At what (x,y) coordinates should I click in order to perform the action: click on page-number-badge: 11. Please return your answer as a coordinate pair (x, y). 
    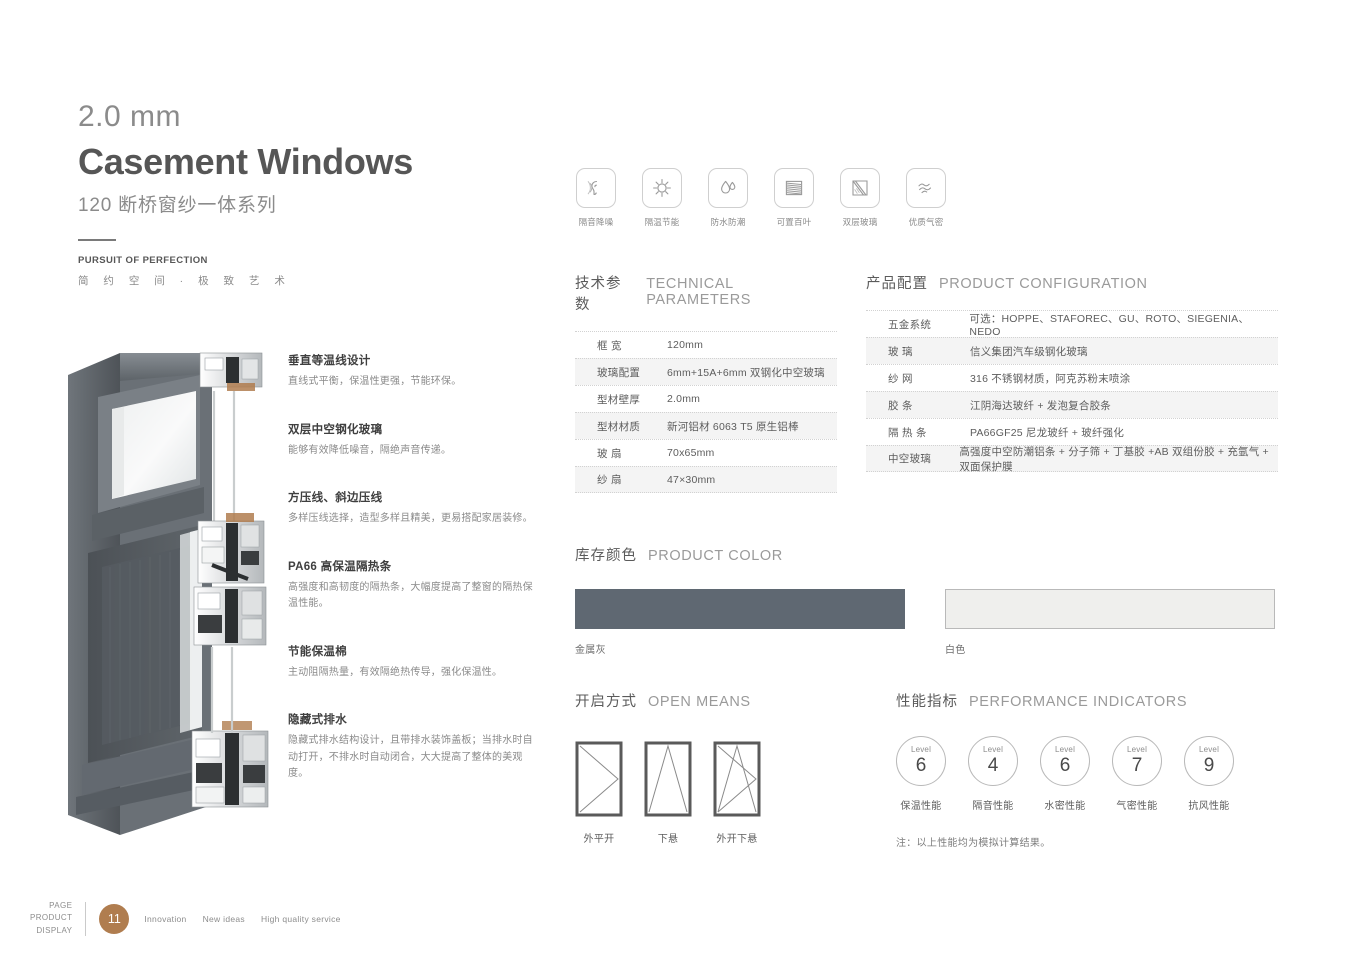
    Looking at the image, I should click on (114, 918).